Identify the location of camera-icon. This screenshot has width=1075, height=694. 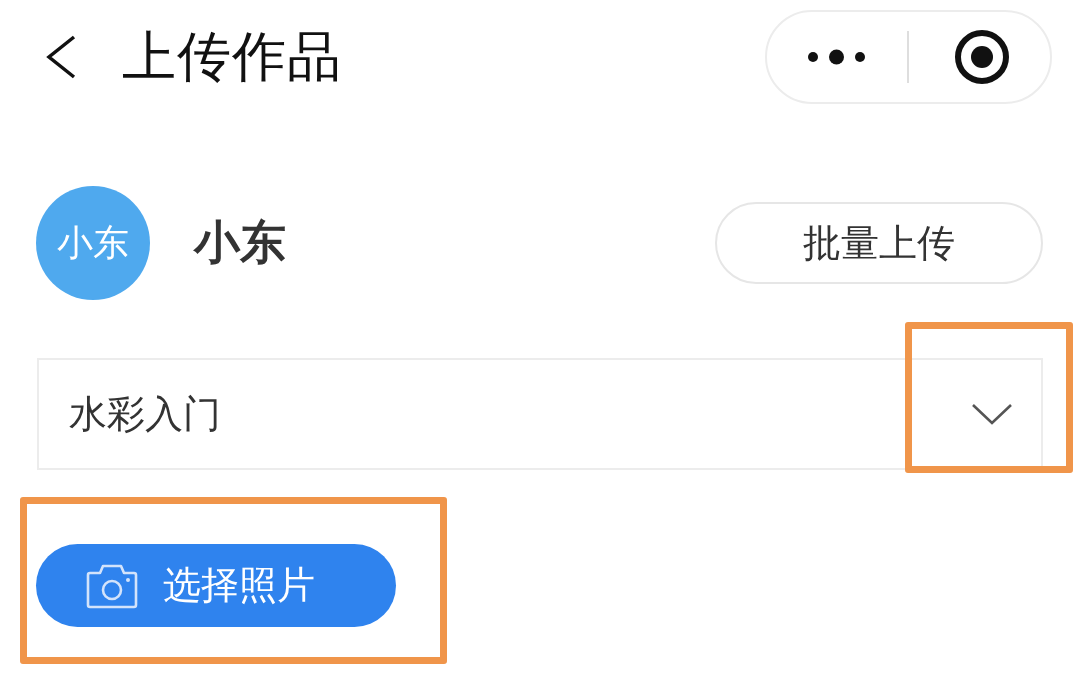
(112, 585).